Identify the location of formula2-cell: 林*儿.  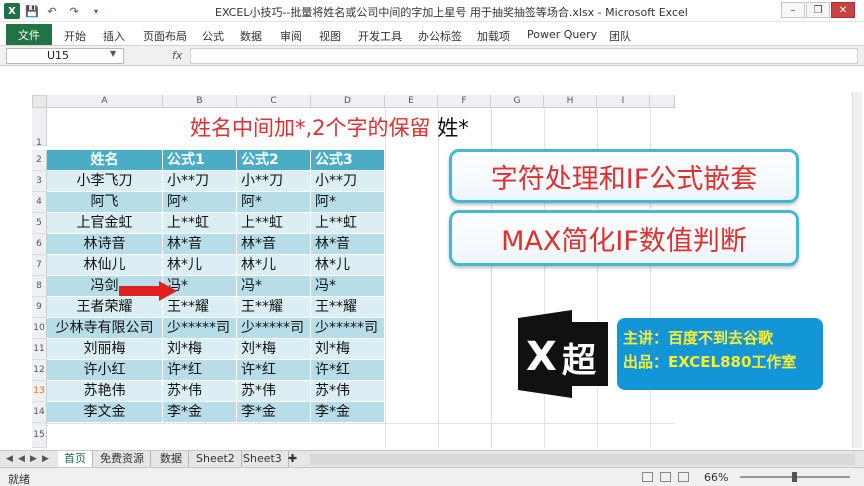
(274, 265).